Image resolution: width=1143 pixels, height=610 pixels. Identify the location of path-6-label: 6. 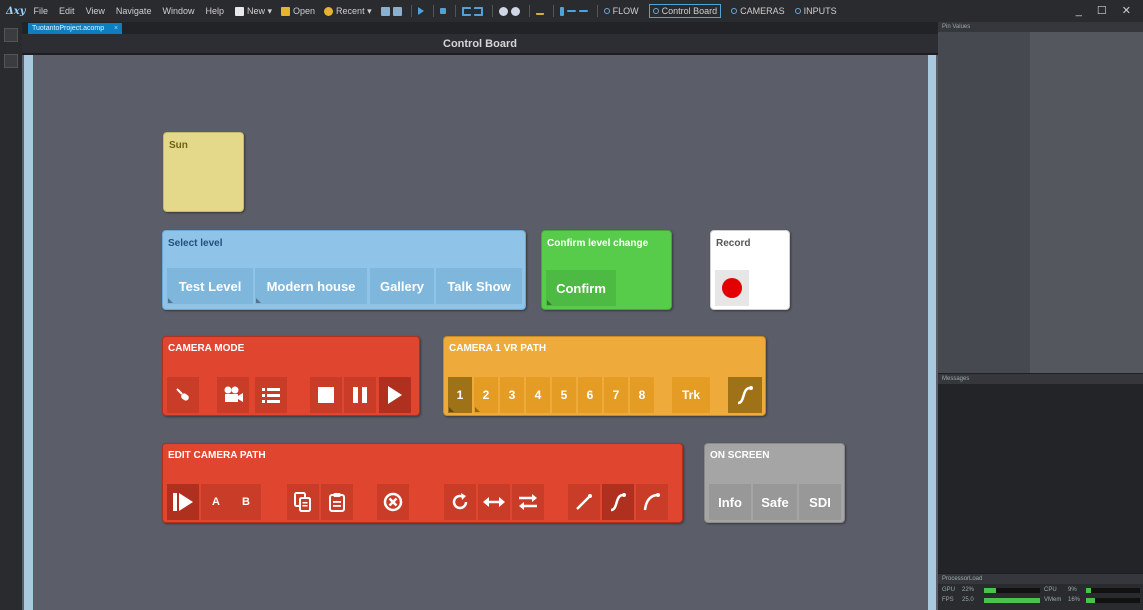
(590, 395).